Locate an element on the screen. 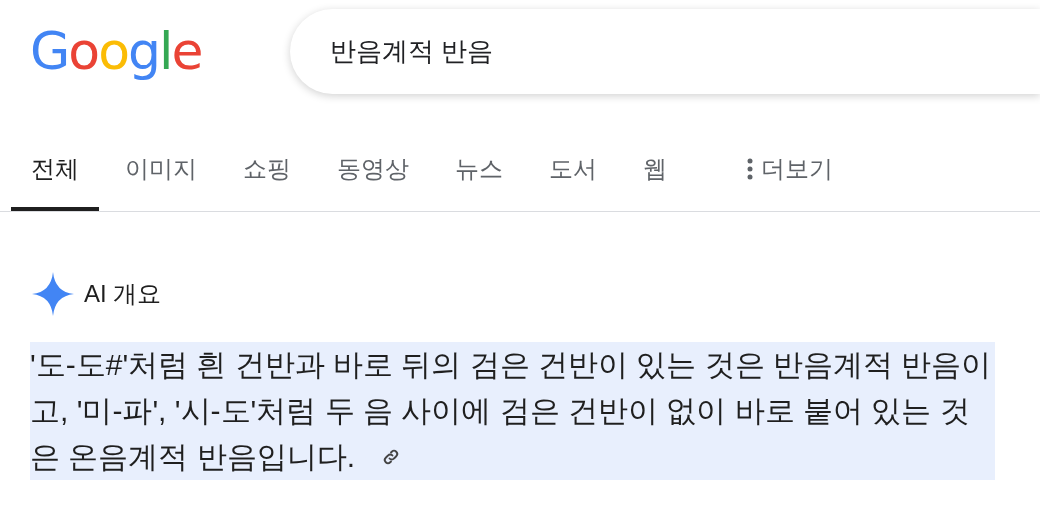 This screenshot has height=520, width=1040. tab: 뉴스 is located at coordinates (479, 175).